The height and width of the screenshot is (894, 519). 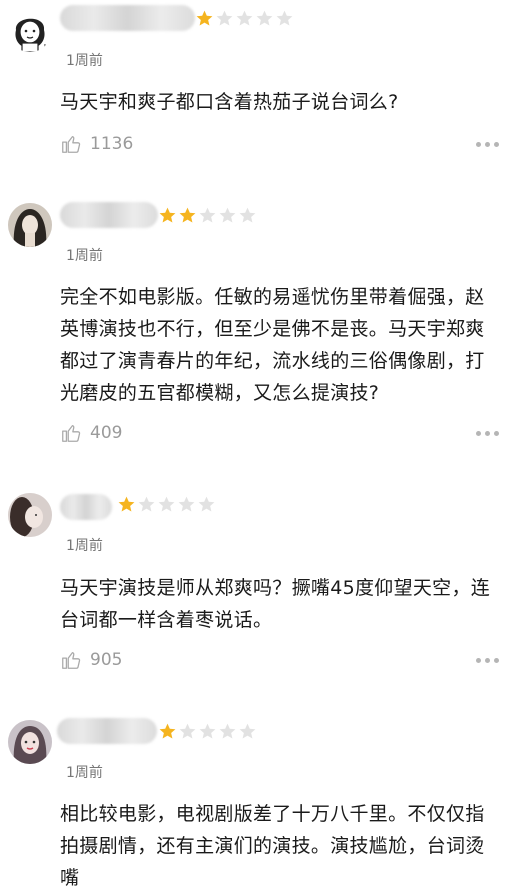 I want to click on svg-text: M, so click(x=46, y=47).